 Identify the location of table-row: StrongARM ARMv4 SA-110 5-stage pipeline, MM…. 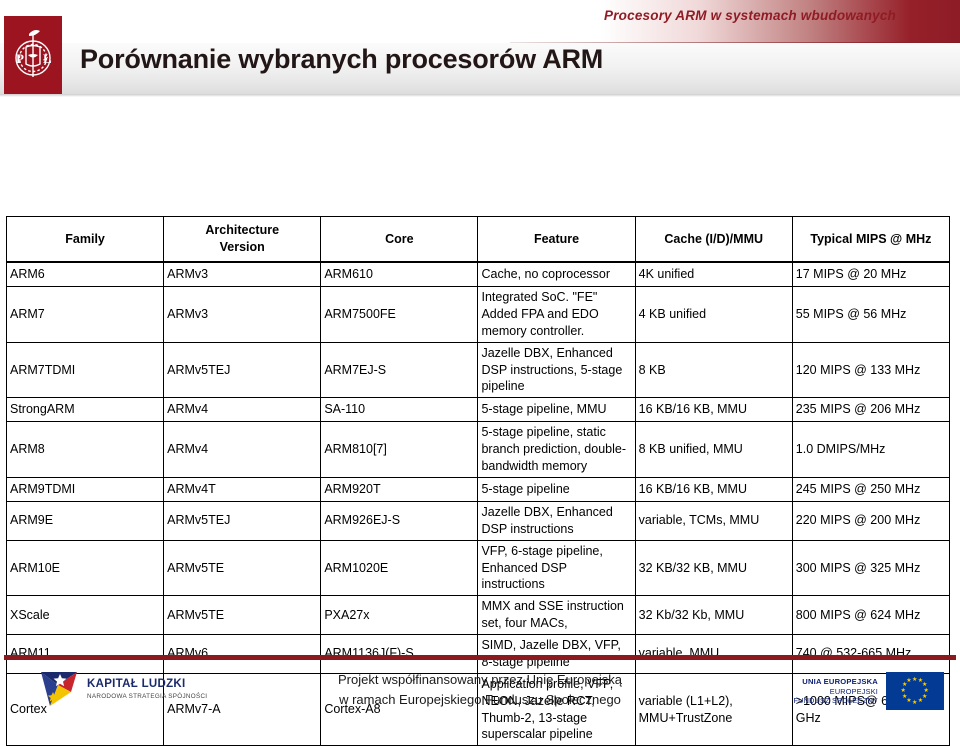
(478, 410).